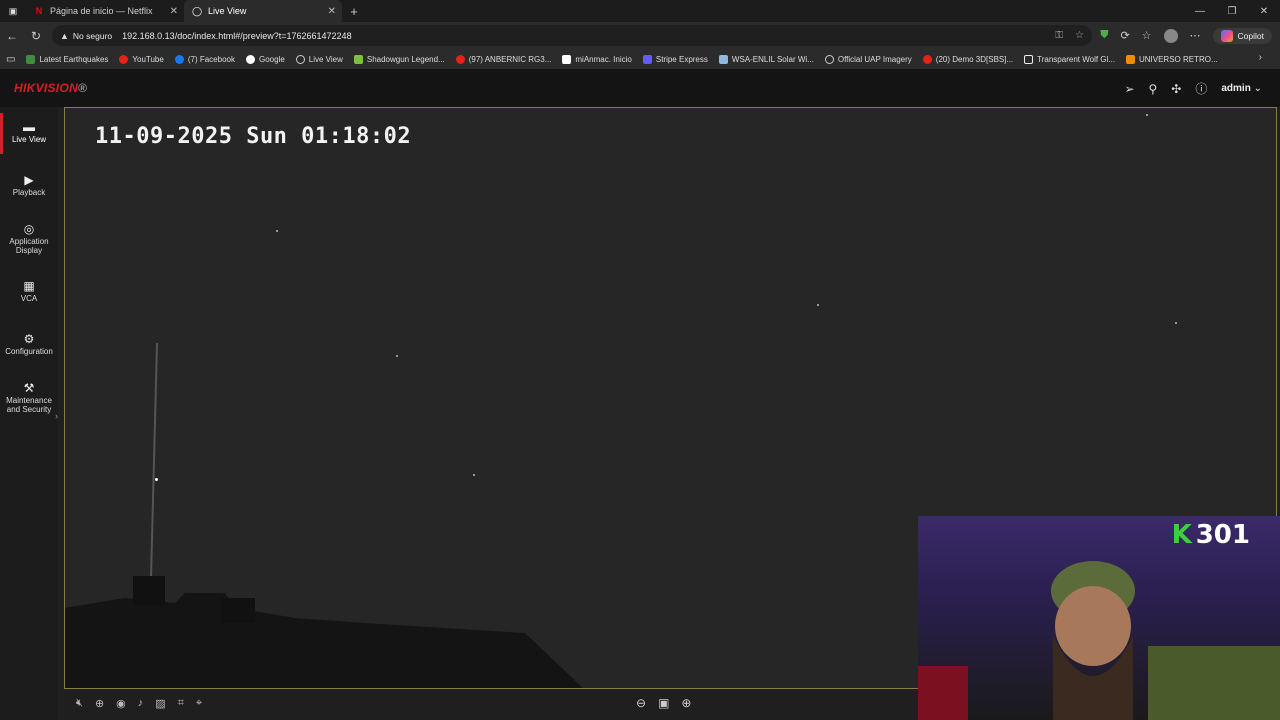  Describe the element at coordinates (29, 127) in the screenshot. I see `live-view-icon: ▬` at that location.